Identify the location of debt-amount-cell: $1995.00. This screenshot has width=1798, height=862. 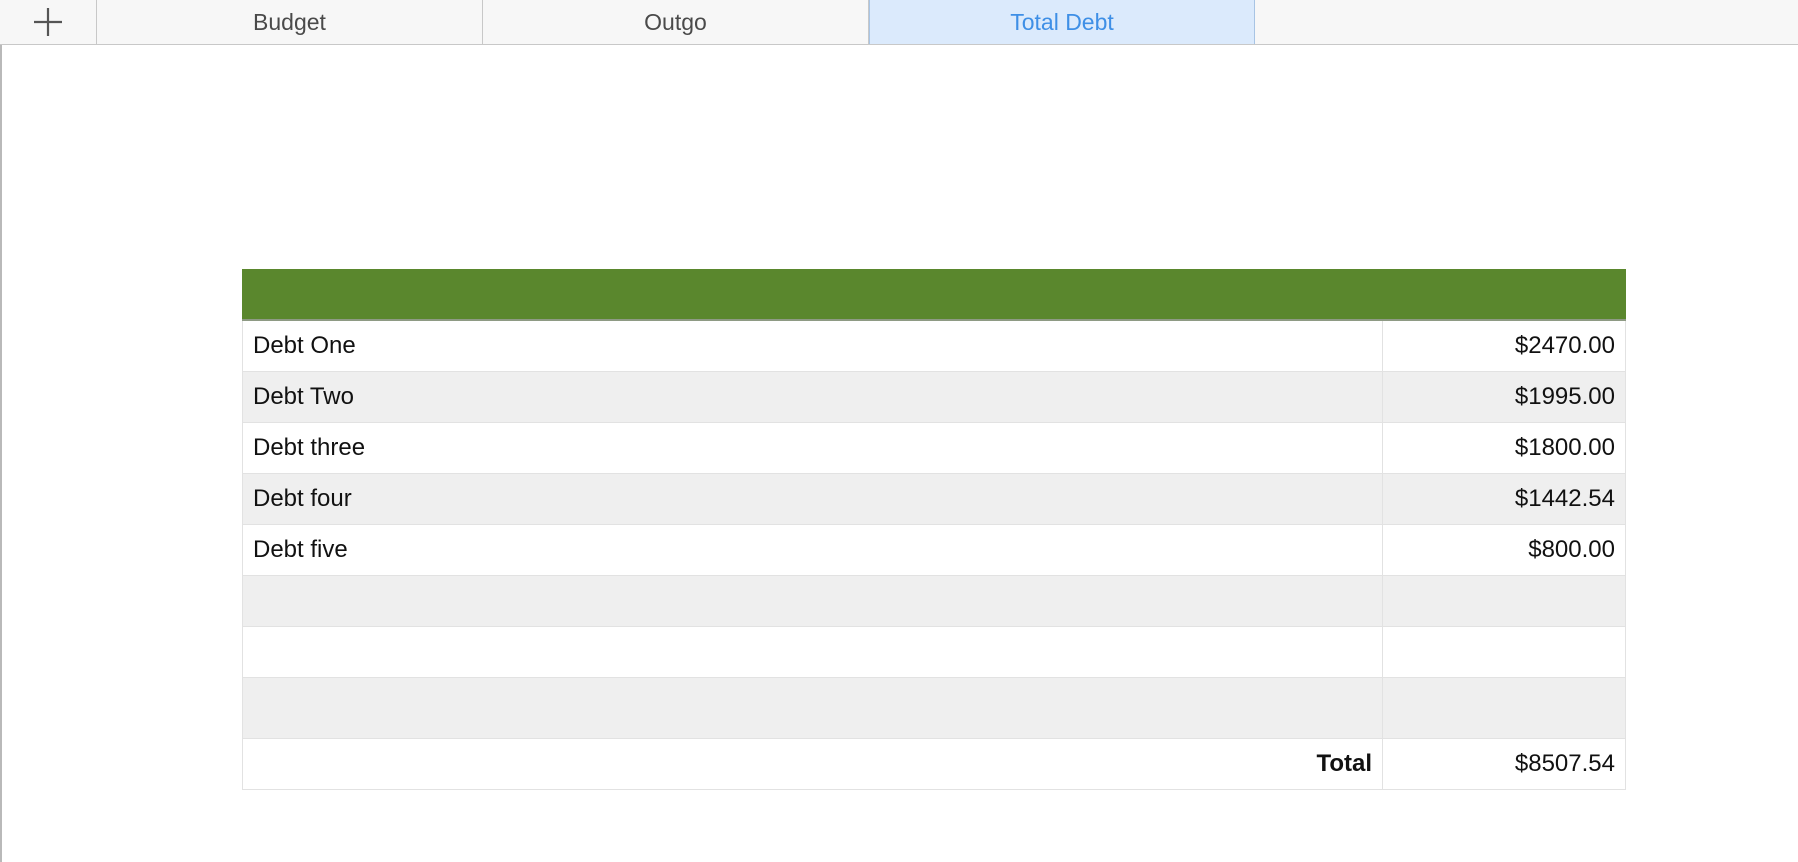
(1504, 397).